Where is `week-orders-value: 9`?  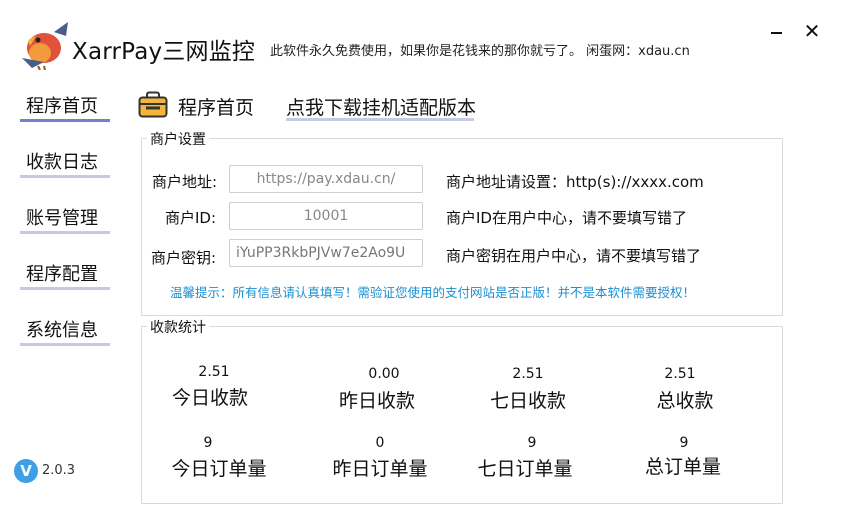
week-orders-value: 9 is located at coordinates (532, 443).